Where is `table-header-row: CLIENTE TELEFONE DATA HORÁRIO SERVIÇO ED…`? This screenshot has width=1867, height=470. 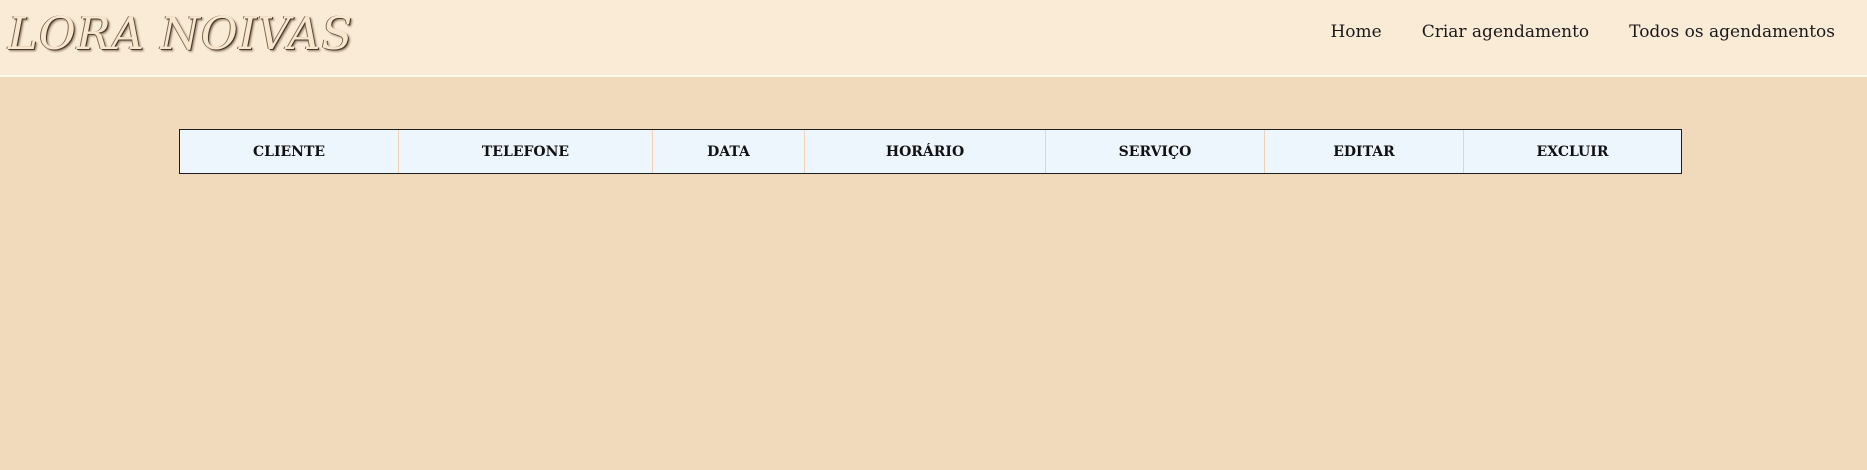
table-header-row: CLIENTE TELEFONE DATA HORÁRIO SERVIÇO ED… is located at coordinates (930, 151).